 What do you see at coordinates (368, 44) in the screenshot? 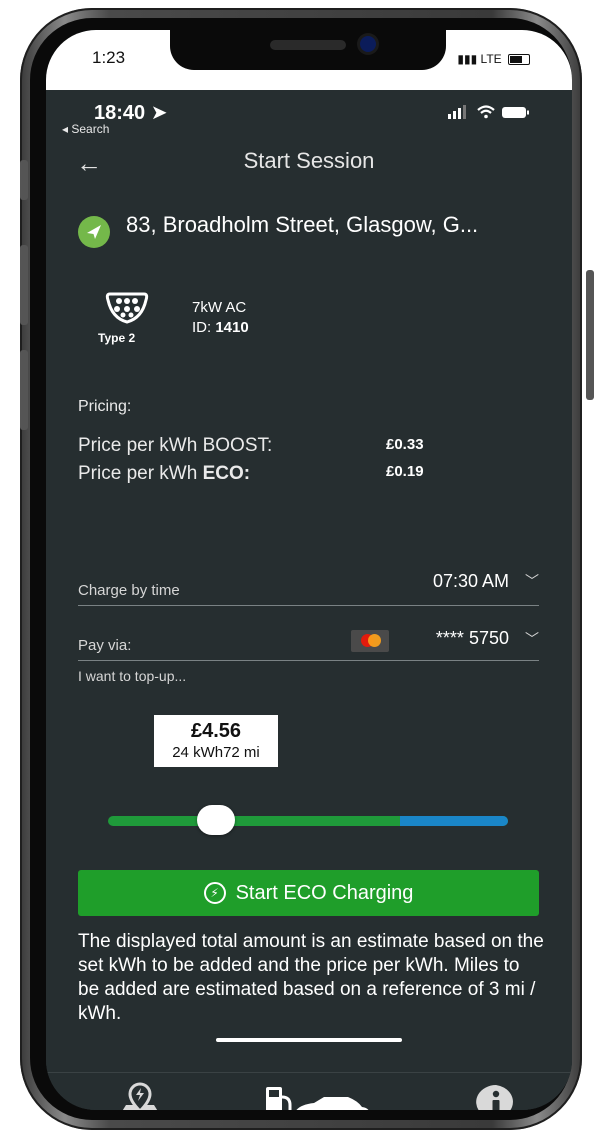
I see `camera` at bounding box center [368, 44].